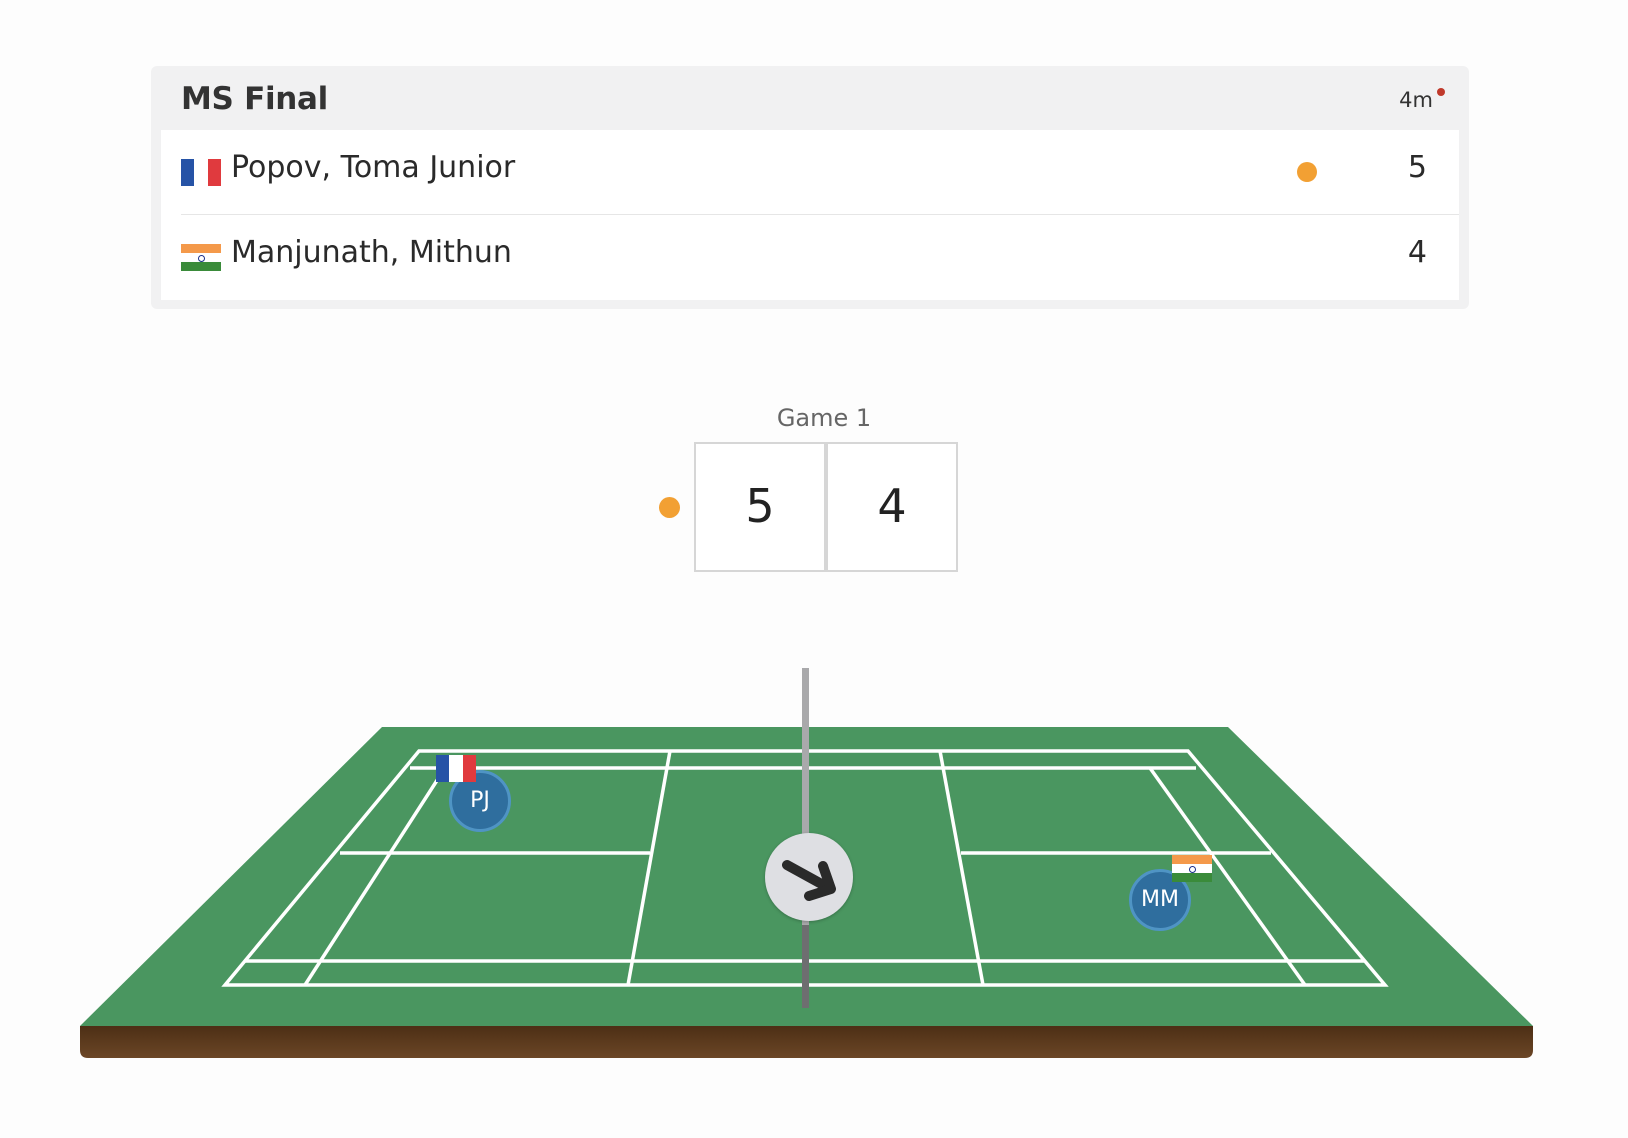 The width and height of the screenshot is (1628, 1138). Describe the element at coordinates (805, 966) in the screenshot. I see `net-post-shadow` at that location.